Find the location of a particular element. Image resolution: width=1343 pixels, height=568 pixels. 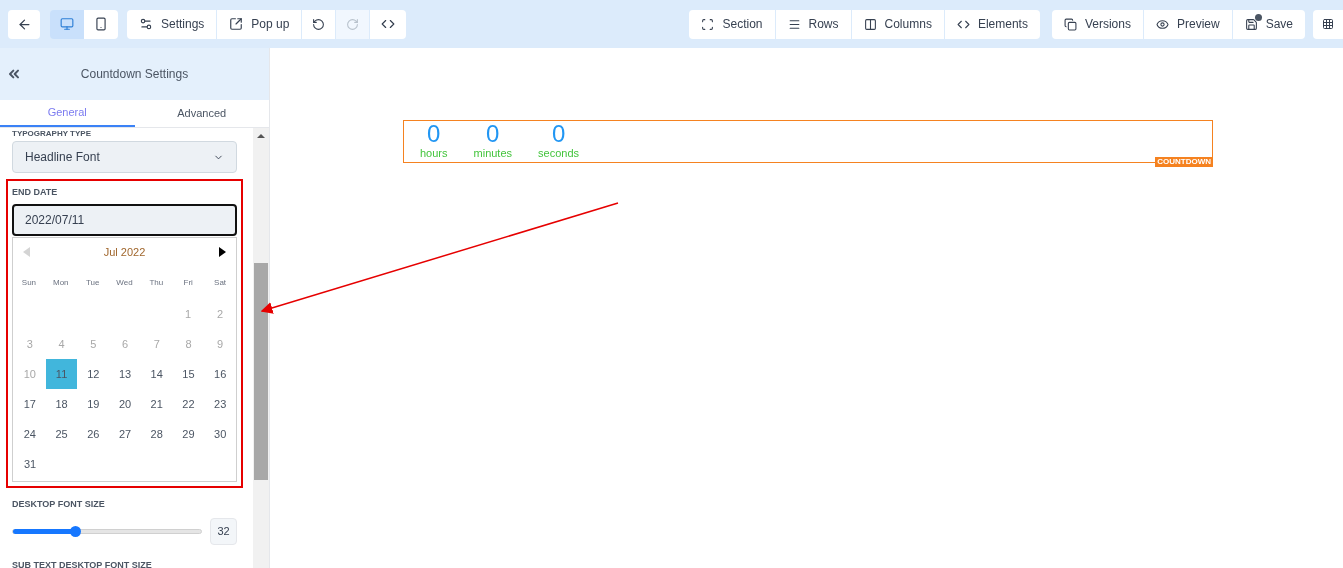

countdown-unit: minutes is located at coordinates (493, 153).